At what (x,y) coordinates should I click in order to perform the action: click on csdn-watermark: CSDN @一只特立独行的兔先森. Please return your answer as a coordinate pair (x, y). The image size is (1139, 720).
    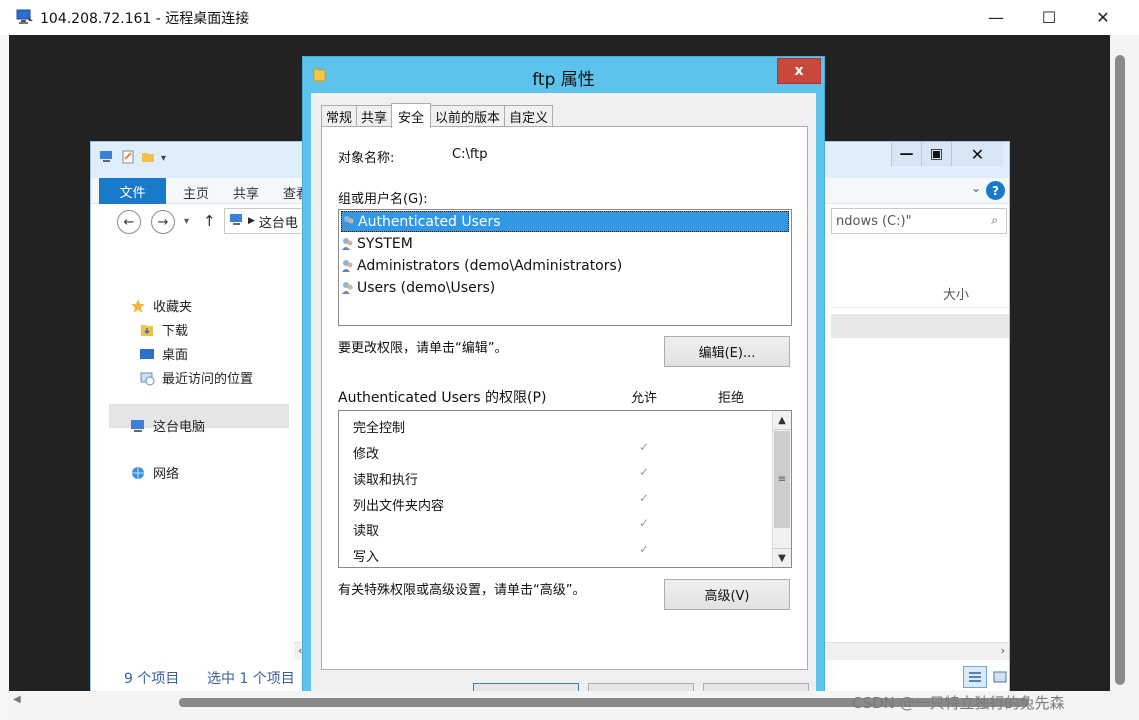
    Looking at the image, I should click on (958, 703).